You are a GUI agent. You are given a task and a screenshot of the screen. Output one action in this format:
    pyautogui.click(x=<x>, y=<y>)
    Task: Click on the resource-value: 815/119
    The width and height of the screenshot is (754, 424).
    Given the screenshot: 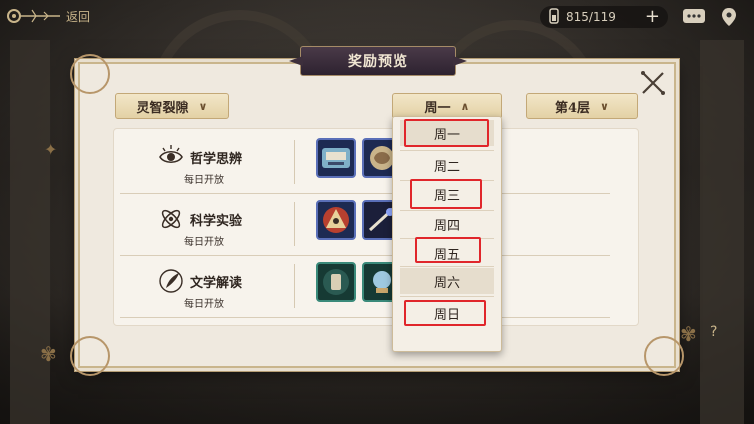 What is the action you would take?
    pyautogui.click(x=591, y=17)
    